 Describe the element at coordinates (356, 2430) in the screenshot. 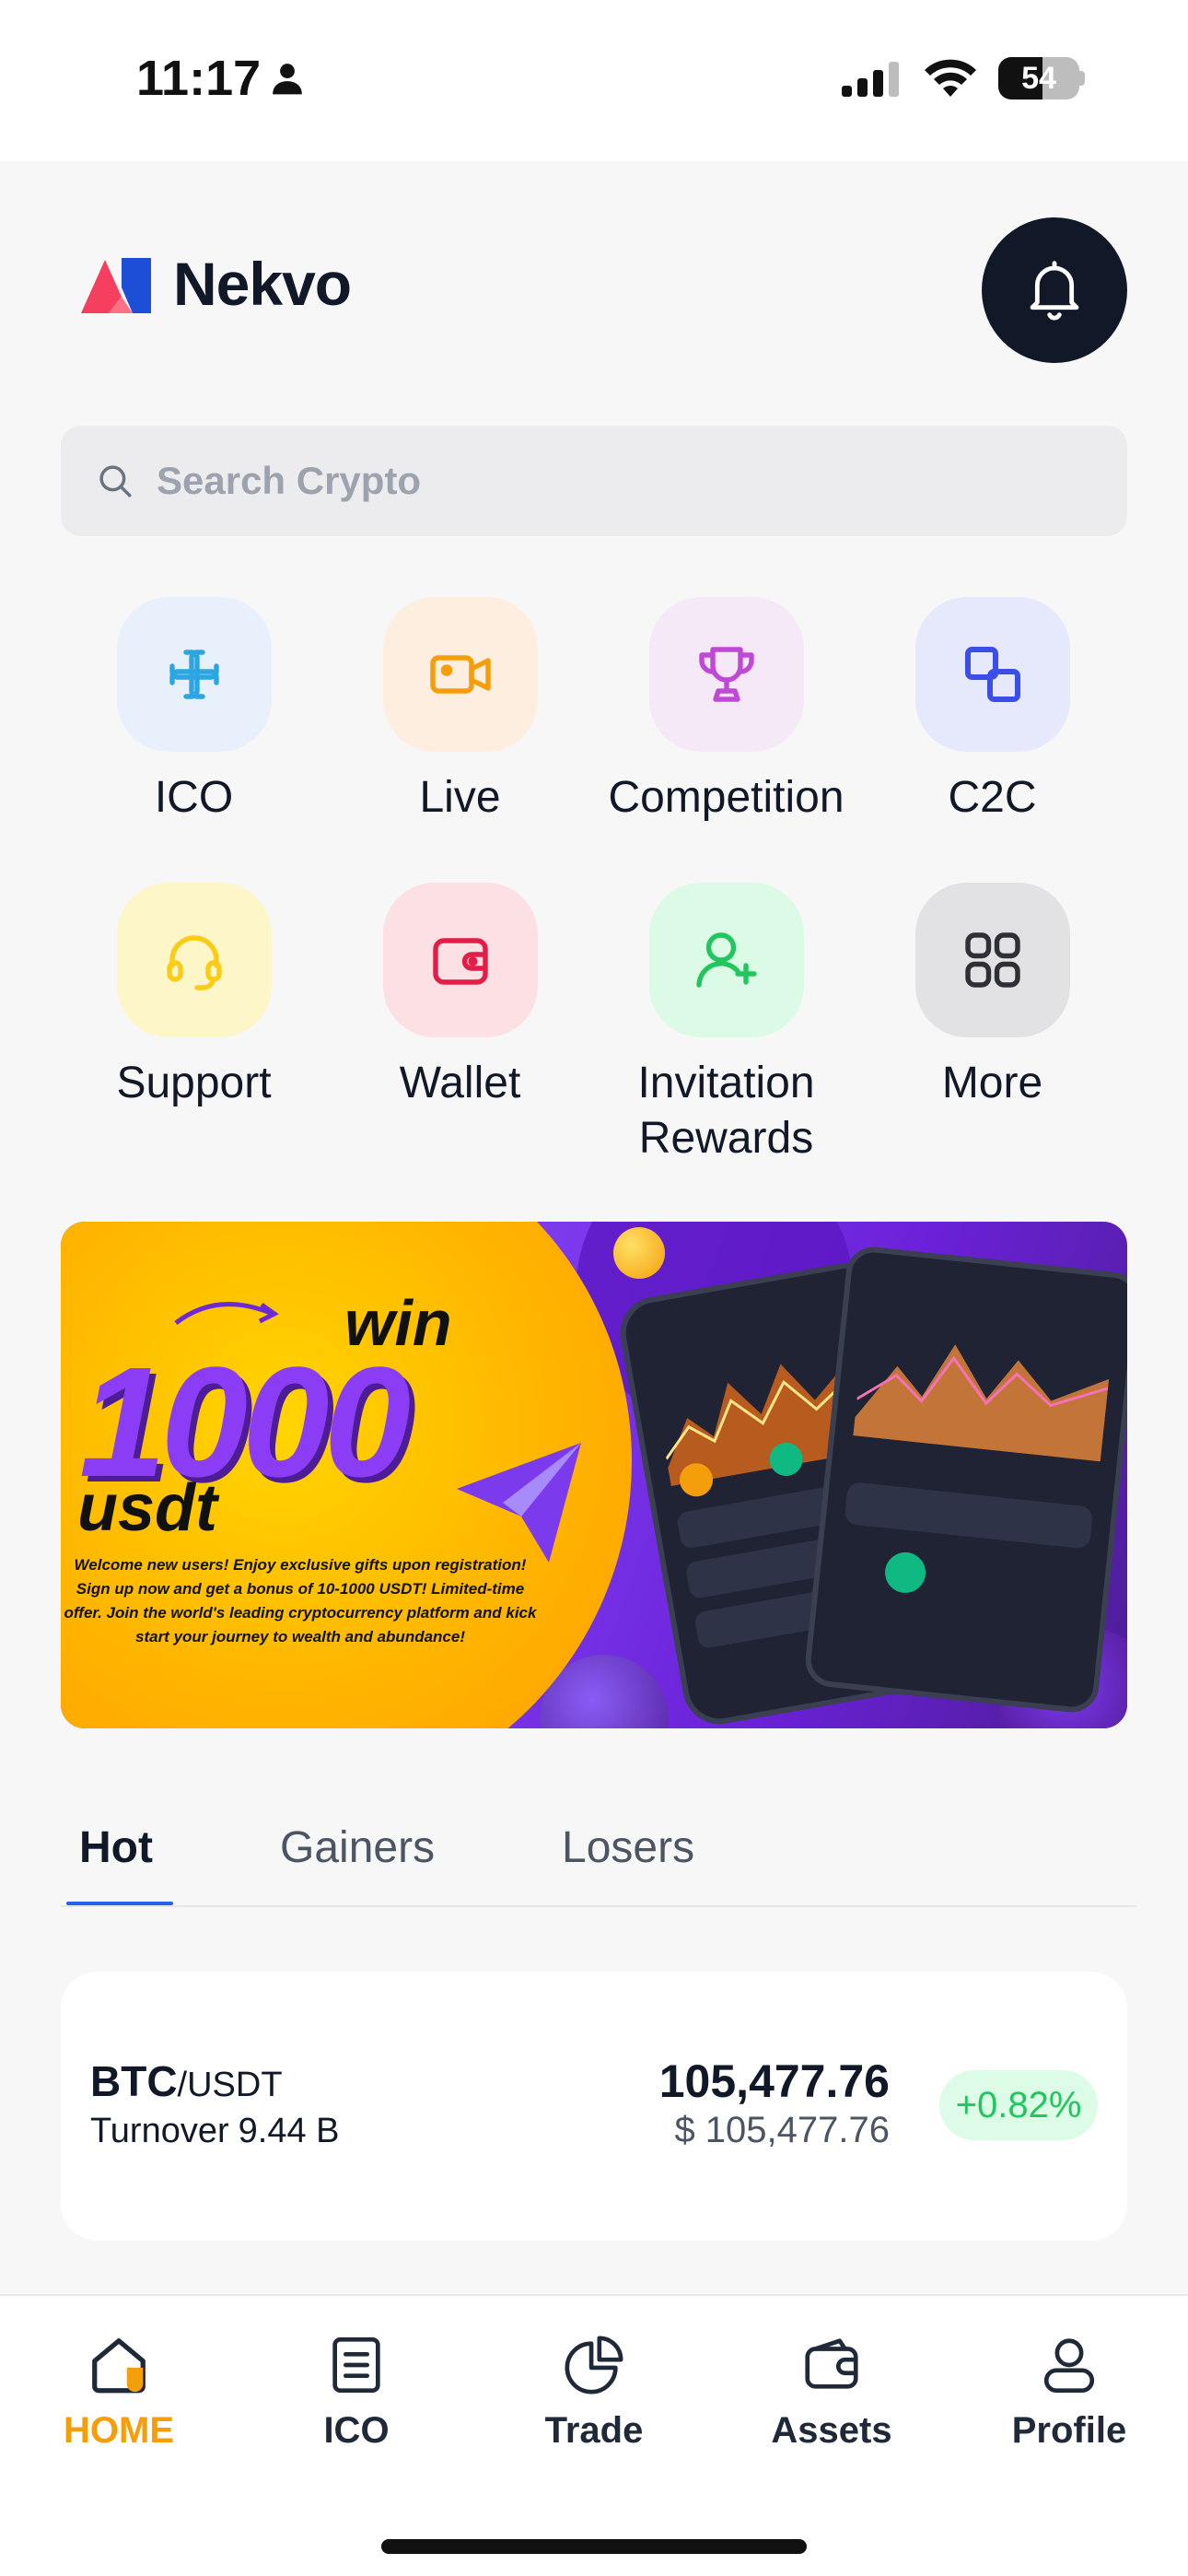

I see `nav-label: ICO` at that location.